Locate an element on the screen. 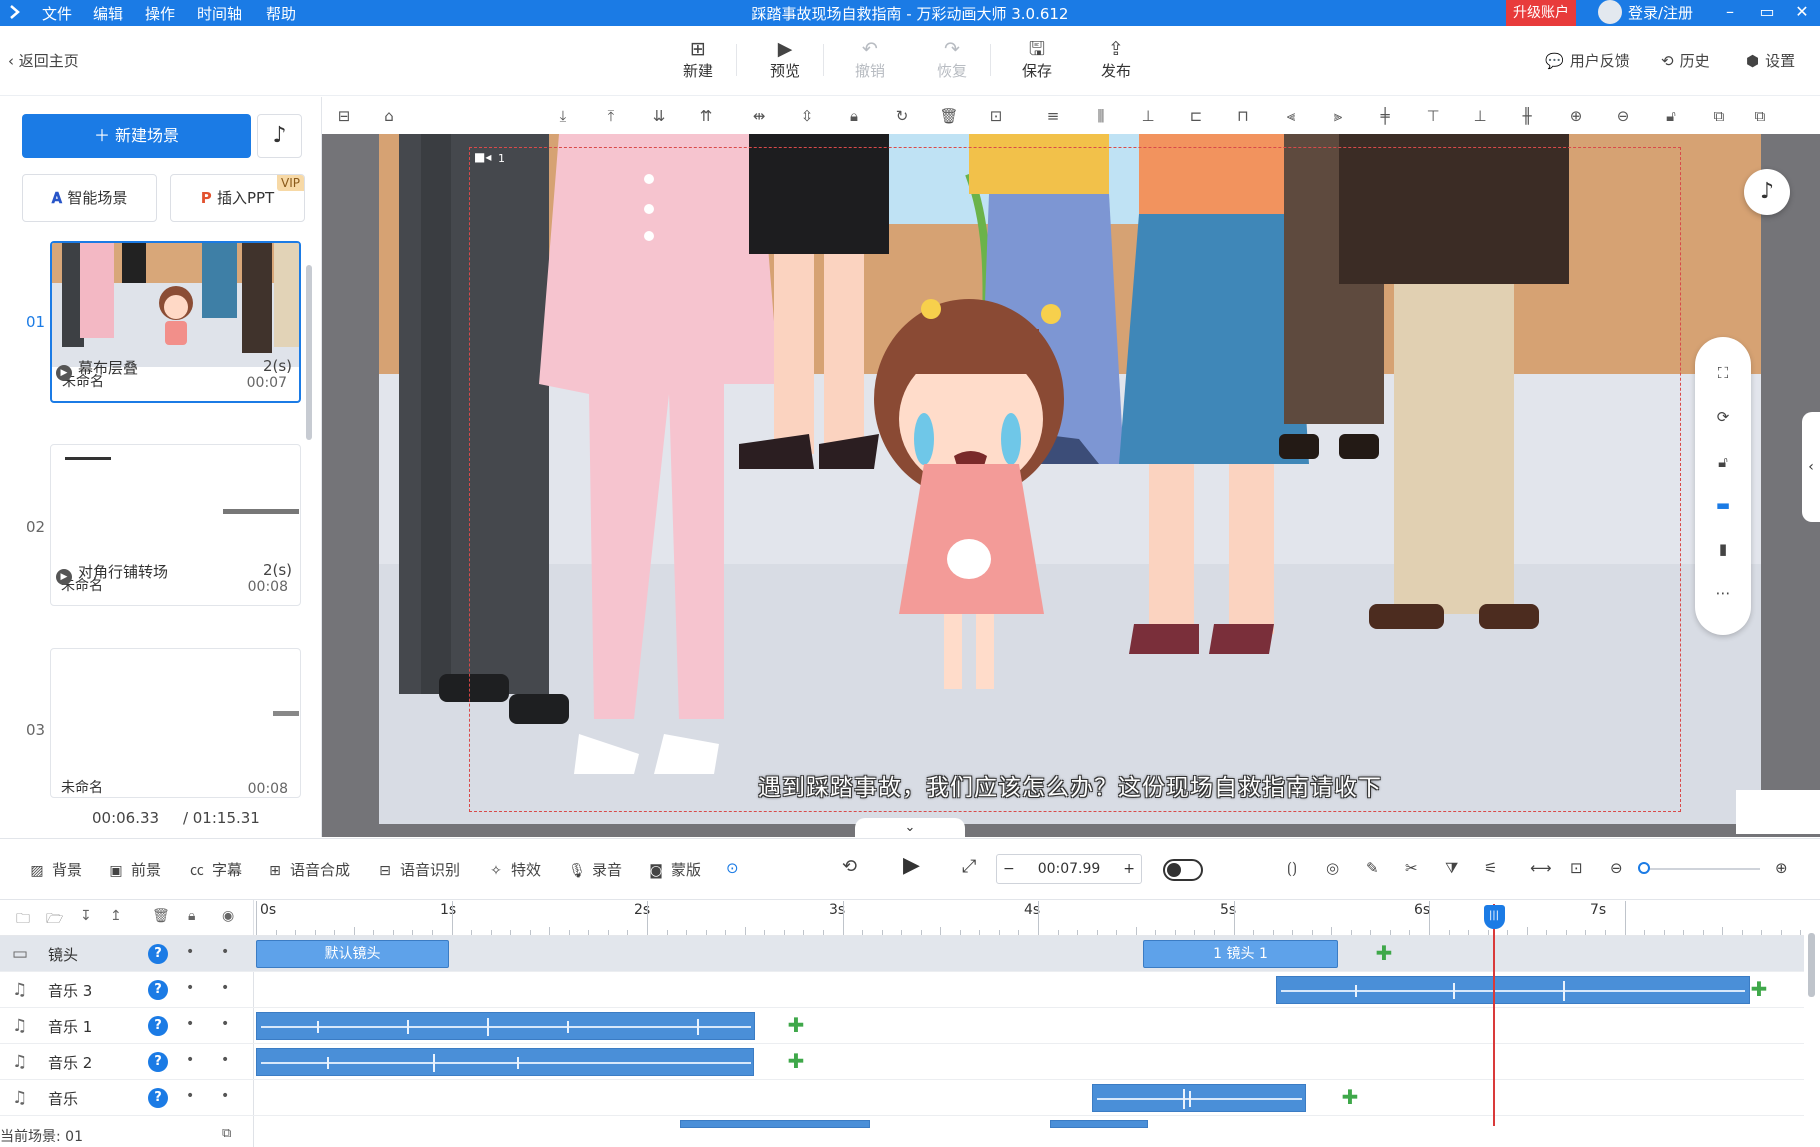 This screenshot has height=1147, width=1820. track-music-3: ♫ 音乐 3 ? • • is located at coordinates (127, 990).